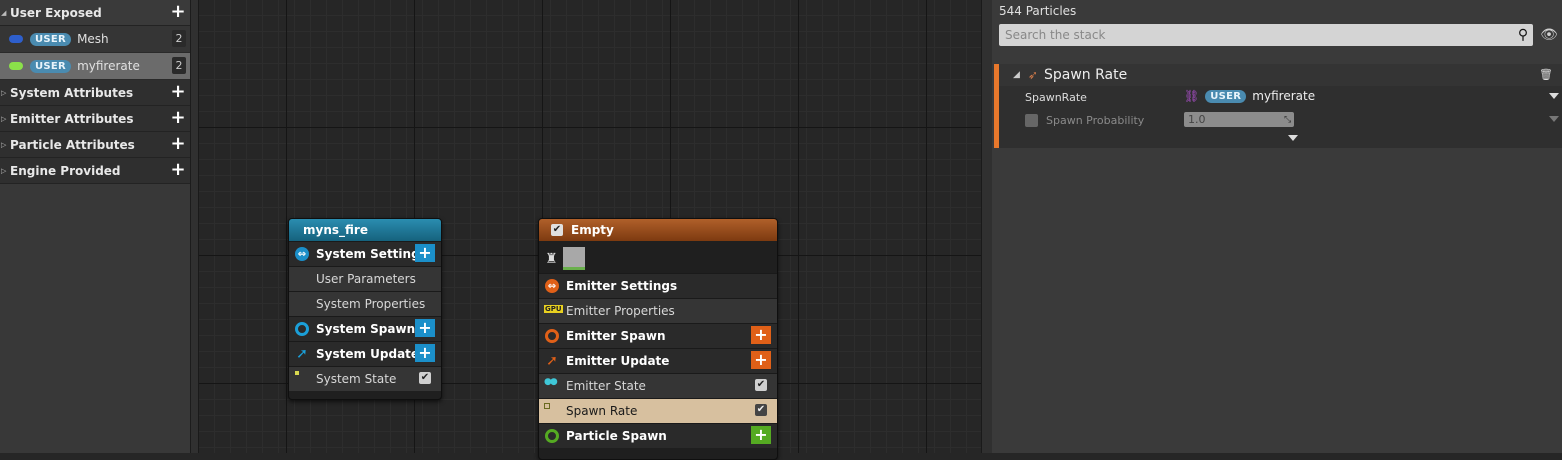  I want to click on category-user-exposed: ◢ User Exposed +, so click(95, 13).